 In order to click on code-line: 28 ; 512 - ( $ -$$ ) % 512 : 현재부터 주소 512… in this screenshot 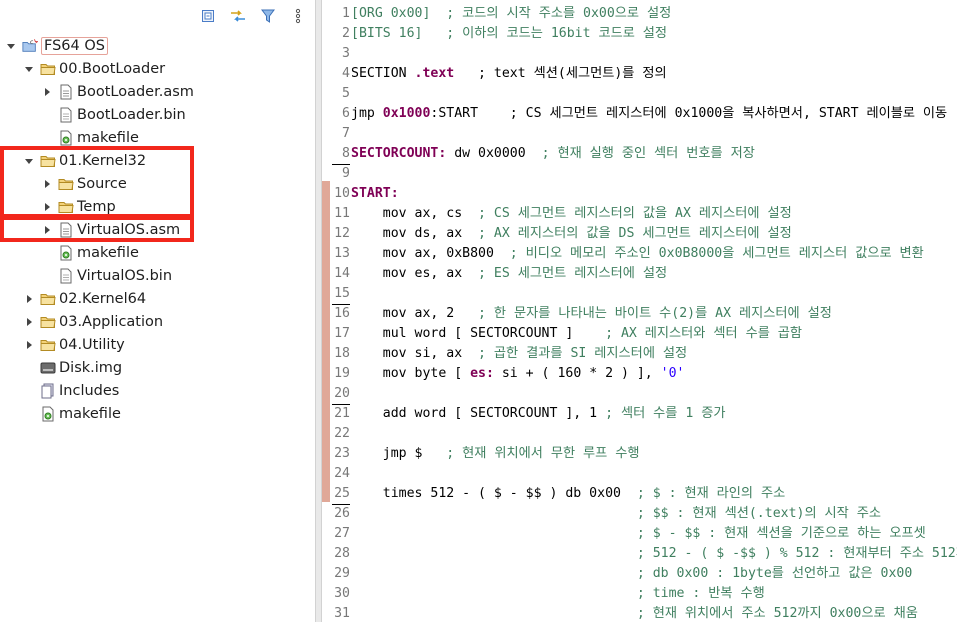, I will do `click(639, 554)`.